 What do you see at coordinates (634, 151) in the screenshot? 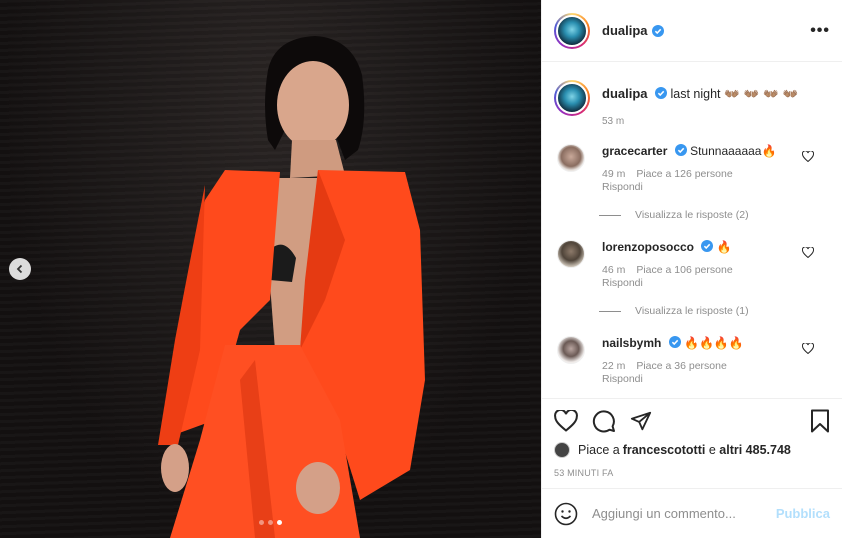
I see `comment-username: gracecarter` at bounding box center [634, 151].